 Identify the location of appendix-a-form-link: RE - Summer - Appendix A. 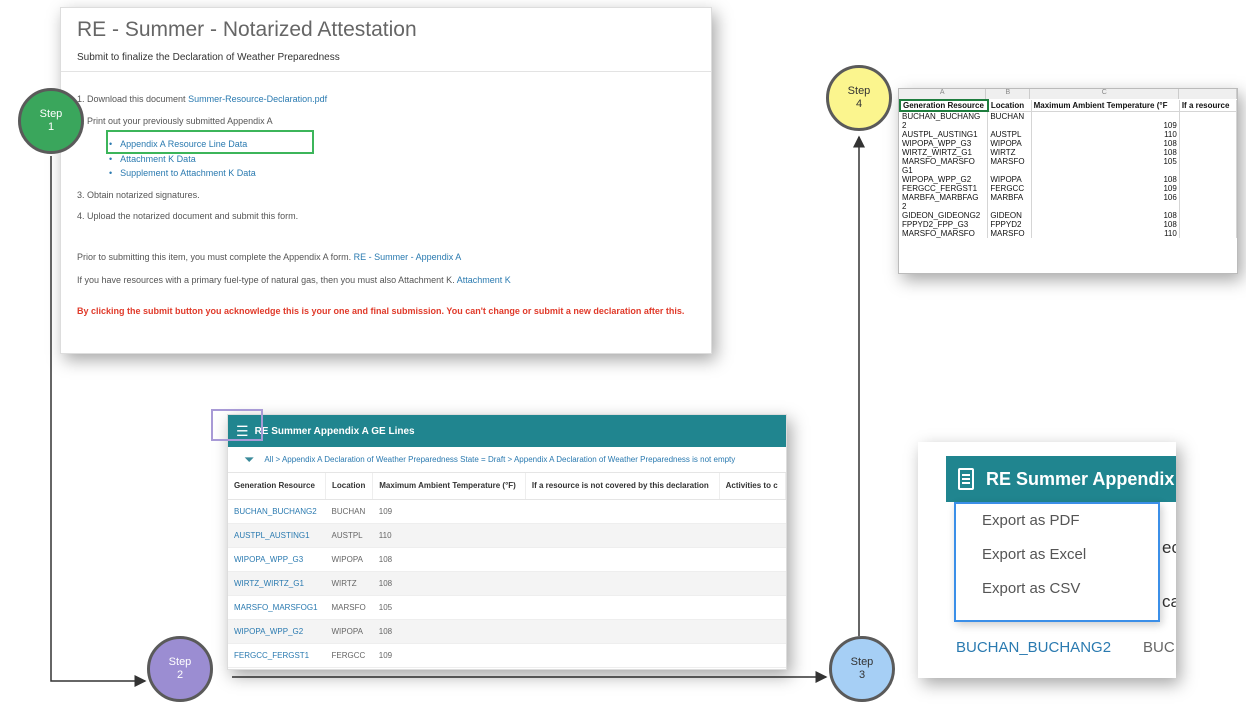
(408, 257).